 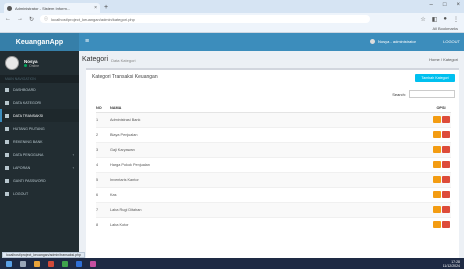 I want to click on sidebar-item-dashboard: DASHBOARD, so click(x=39, y=89).